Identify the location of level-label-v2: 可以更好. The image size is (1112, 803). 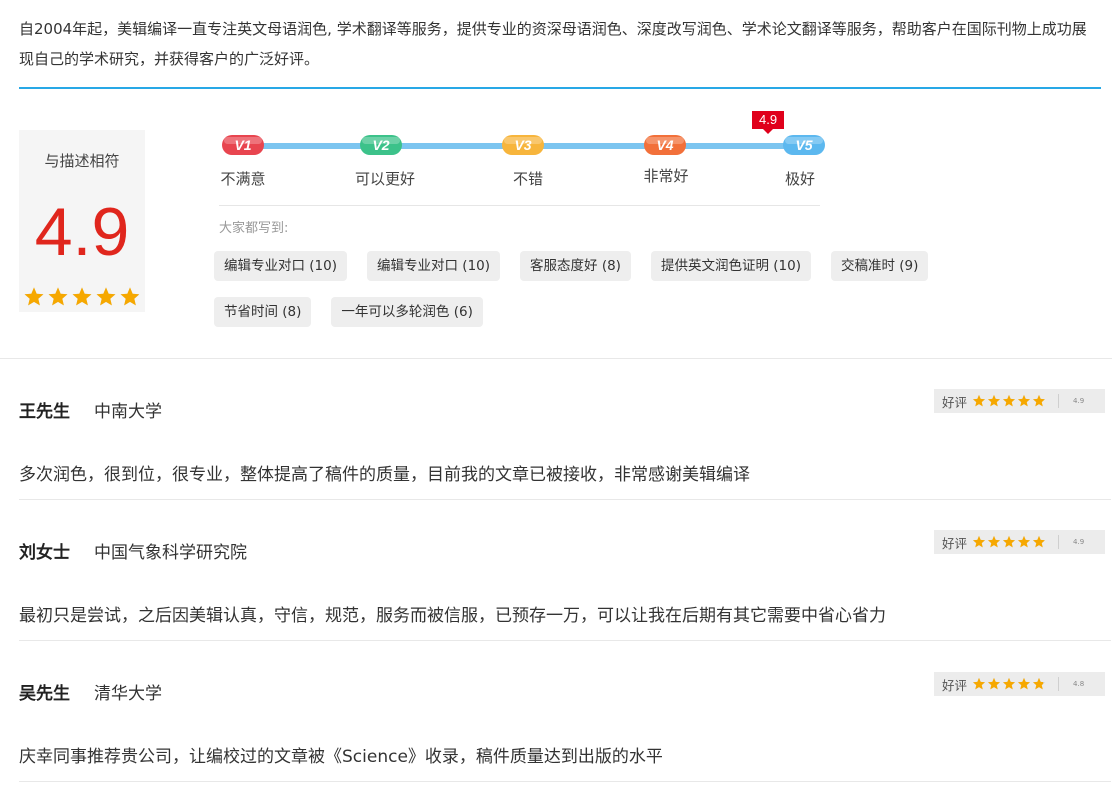
(385, 179).